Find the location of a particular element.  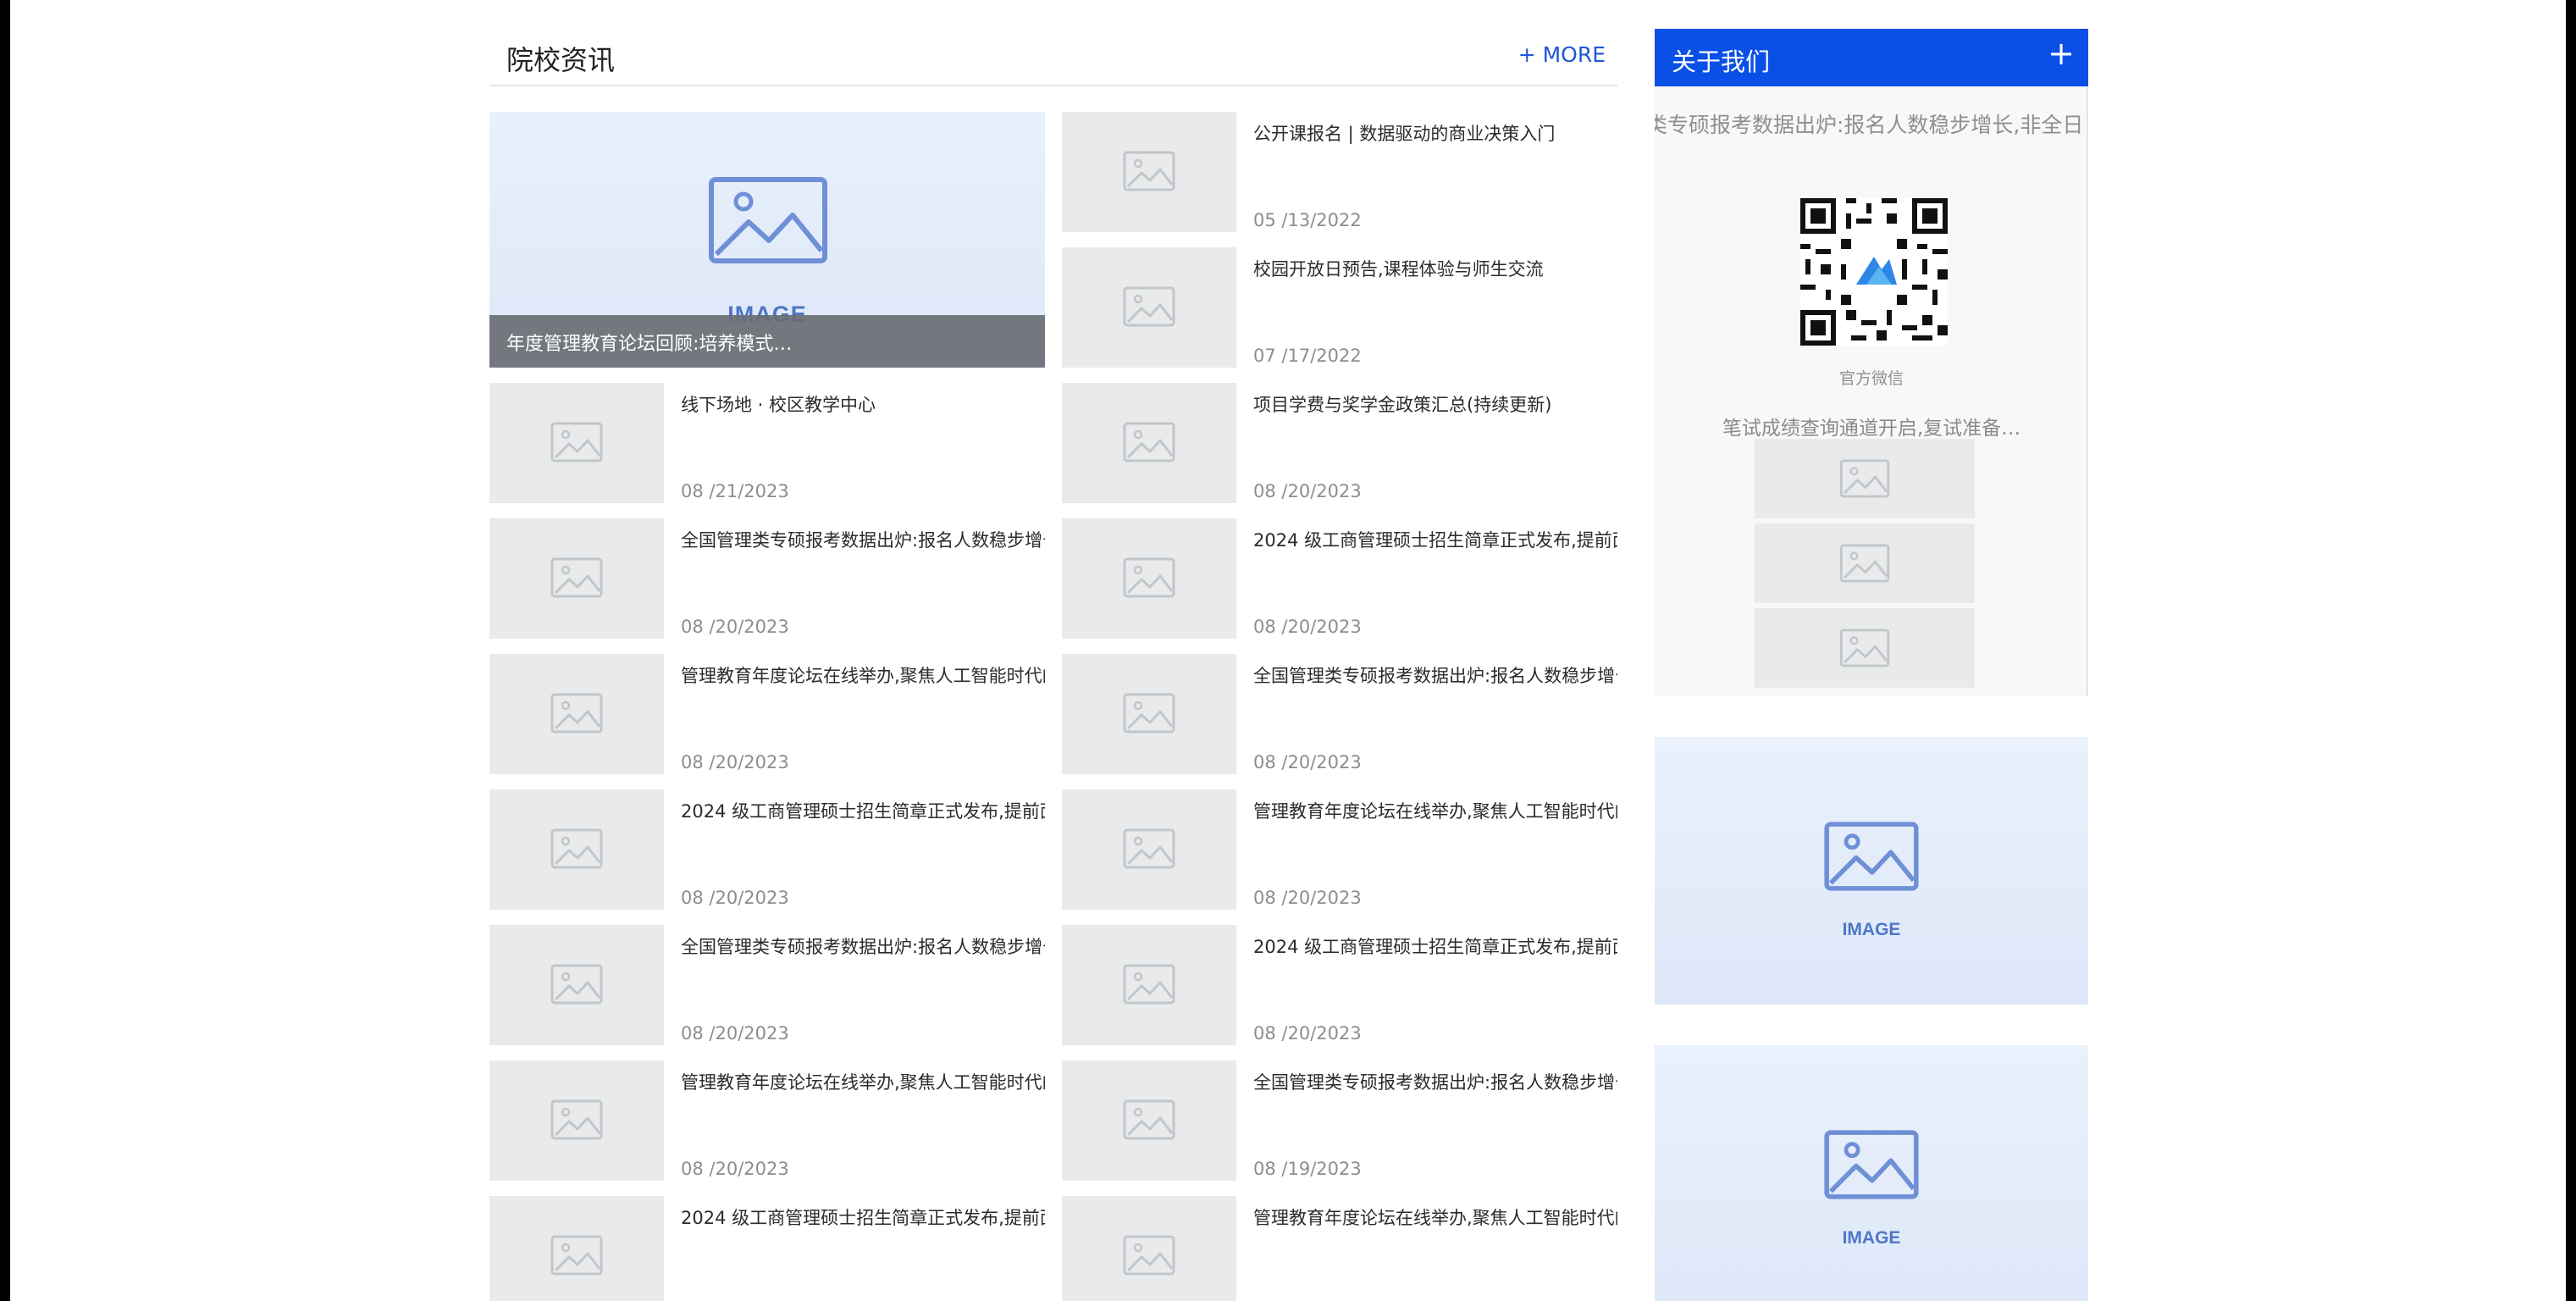

news-list-item: 全国管理类专硕报考数据出炉:报名人数稳步增长 08 /19/2023 is located at coordinates (1339, 1120).